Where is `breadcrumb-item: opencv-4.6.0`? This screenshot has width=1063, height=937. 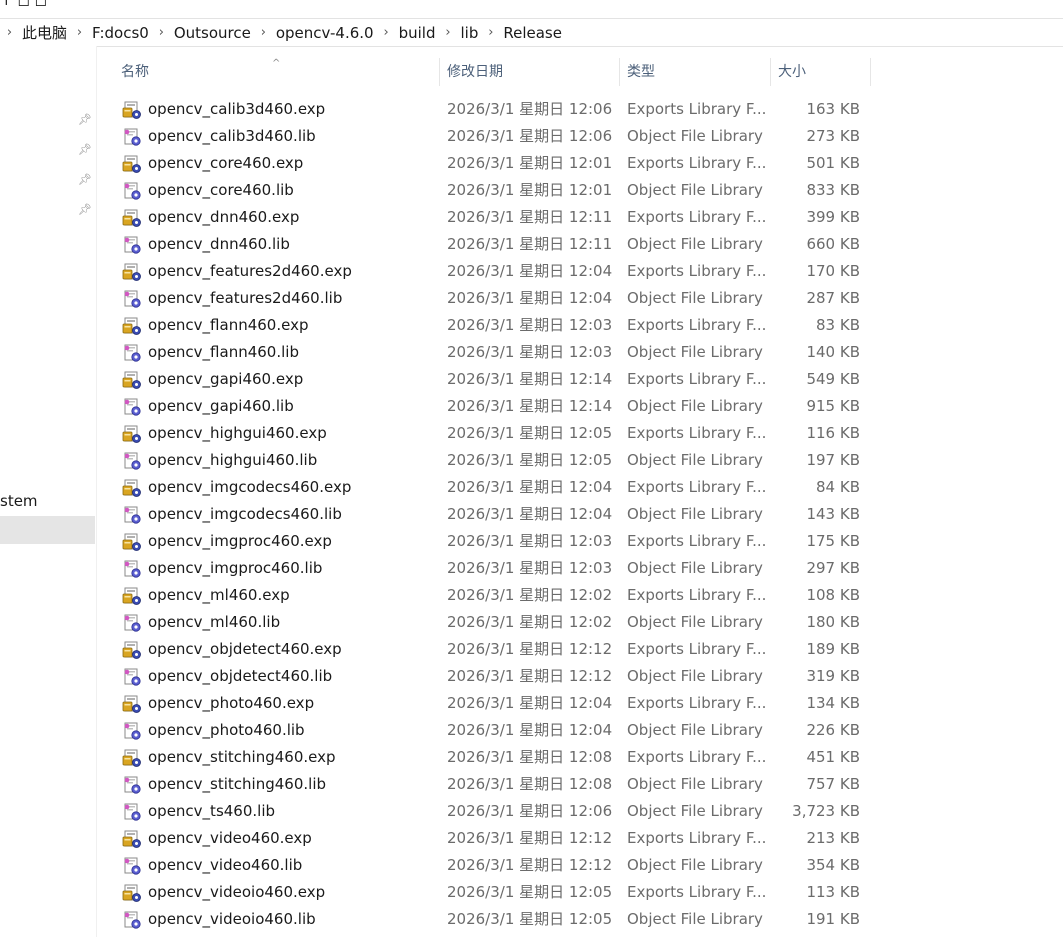 breadcrumb-item: opencv-4.6.0 is located at coordinates (325, 33).